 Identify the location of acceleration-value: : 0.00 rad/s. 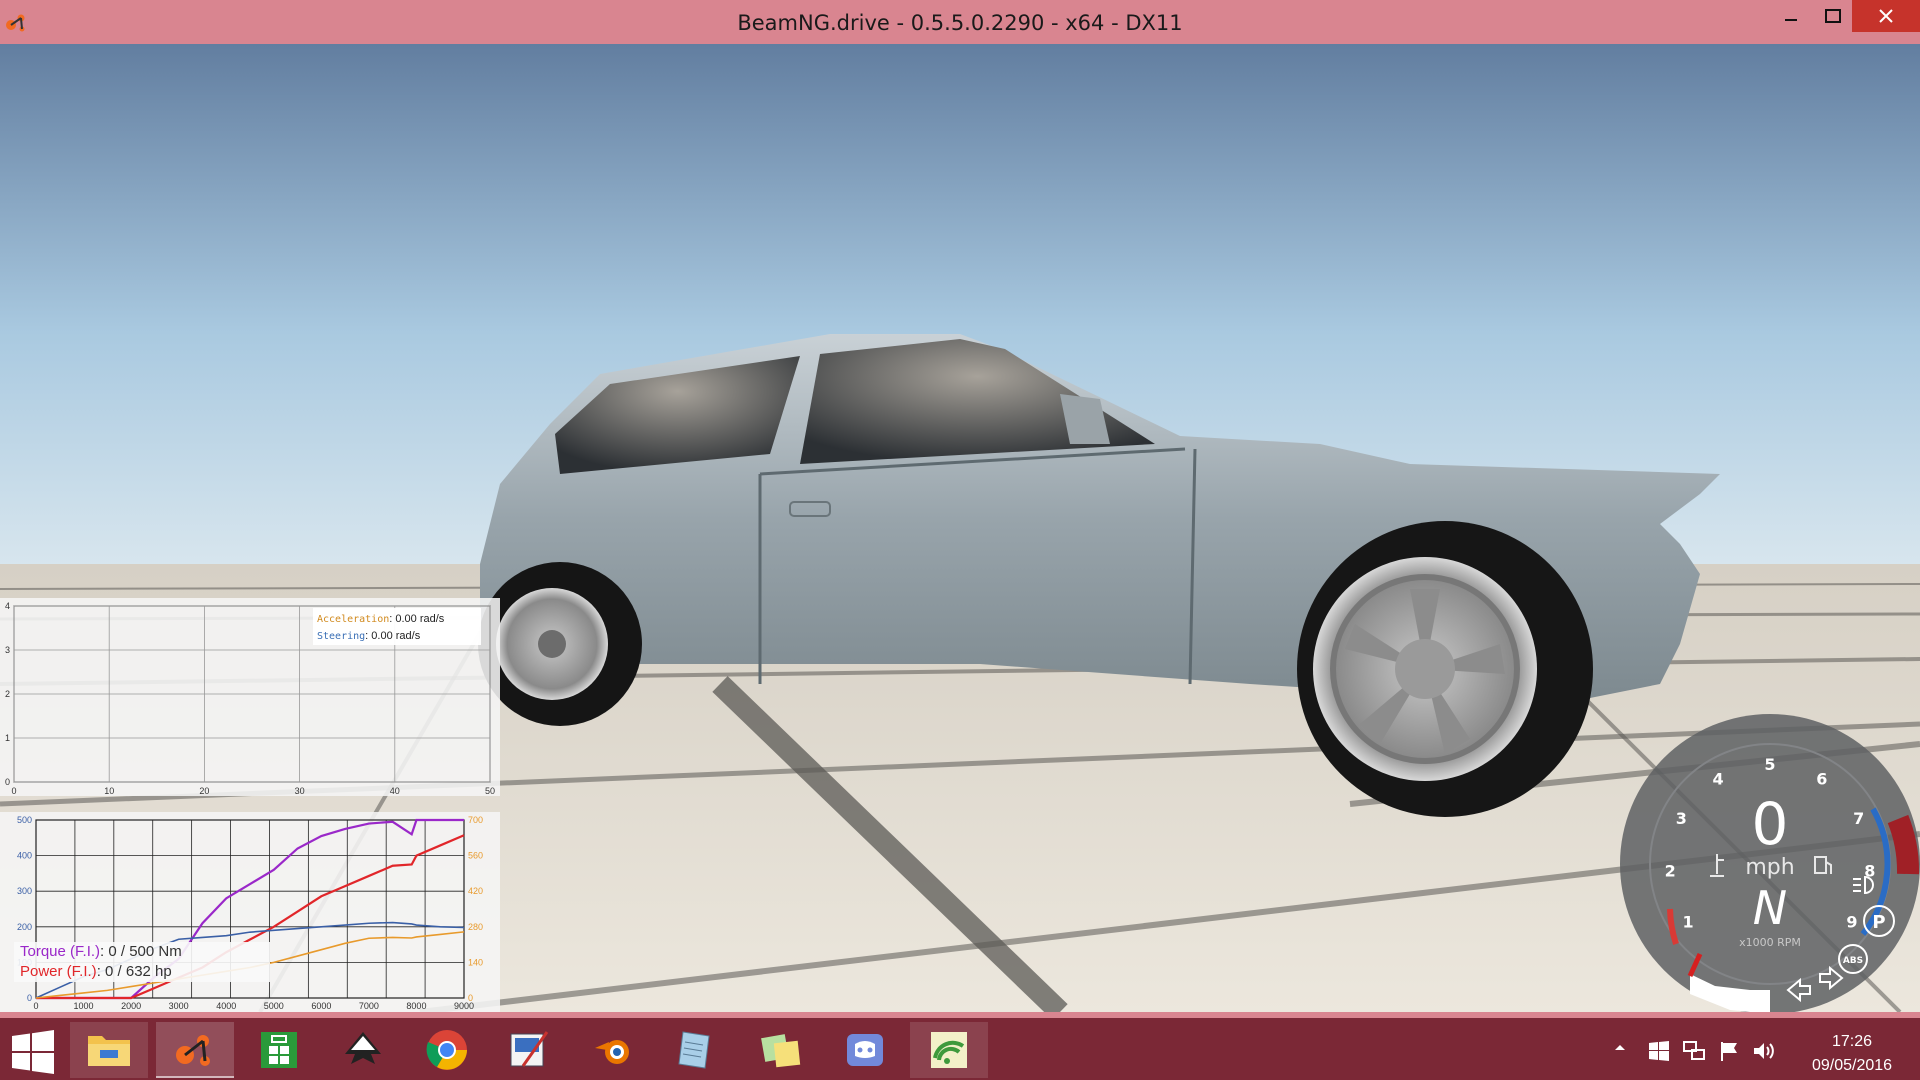
(417, 619).